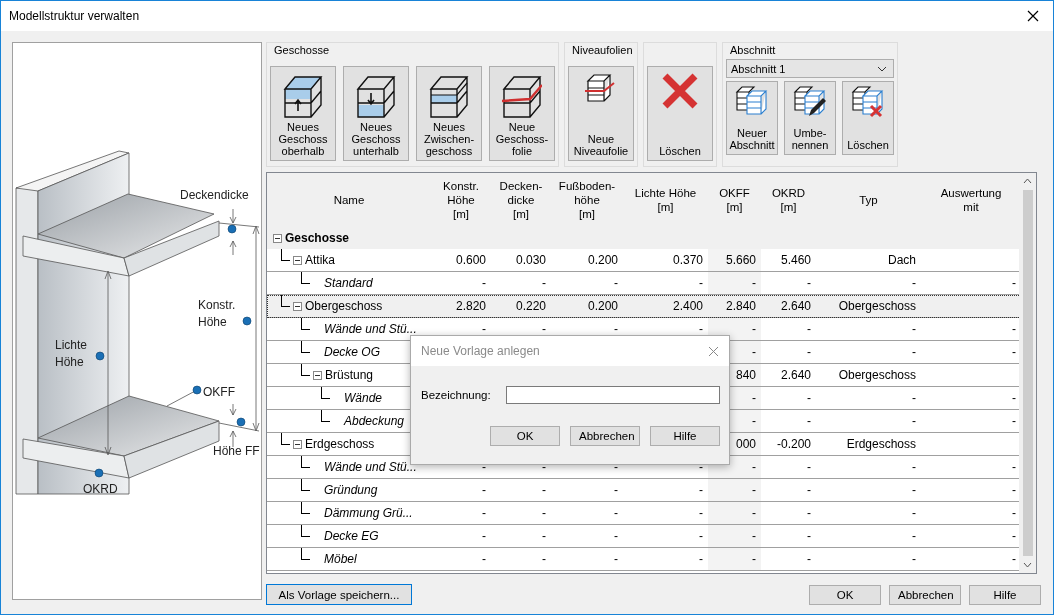  I want to click on table-row: Standard - - - - - - - -, so click(643, 283).